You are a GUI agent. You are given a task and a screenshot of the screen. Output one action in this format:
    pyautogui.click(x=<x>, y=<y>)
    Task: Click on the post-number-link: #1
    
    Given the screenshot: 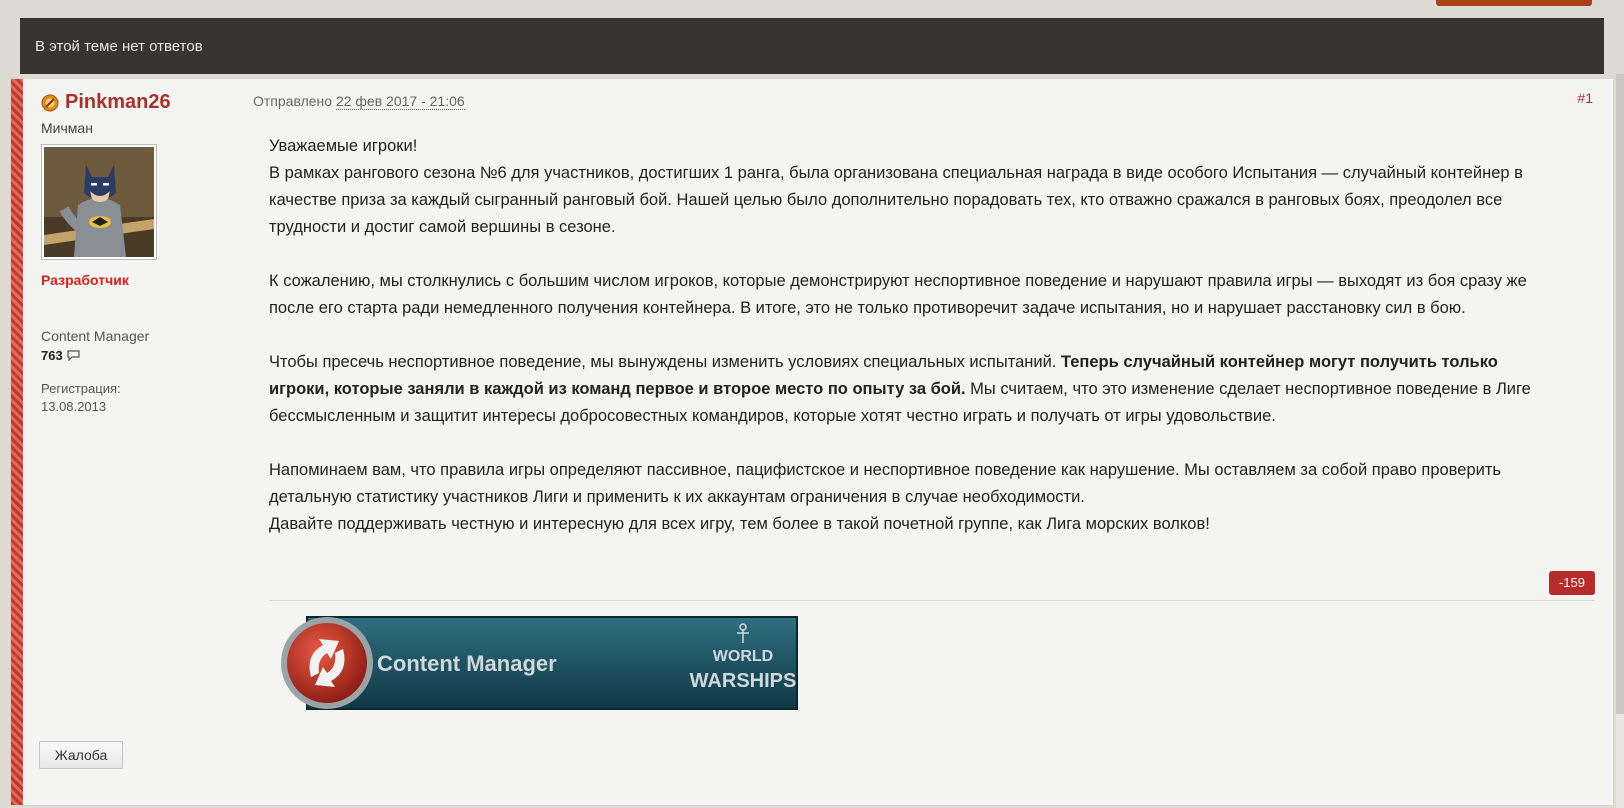 What is the action you would take?
    pyautogui.click(x=1585, y=98)
    